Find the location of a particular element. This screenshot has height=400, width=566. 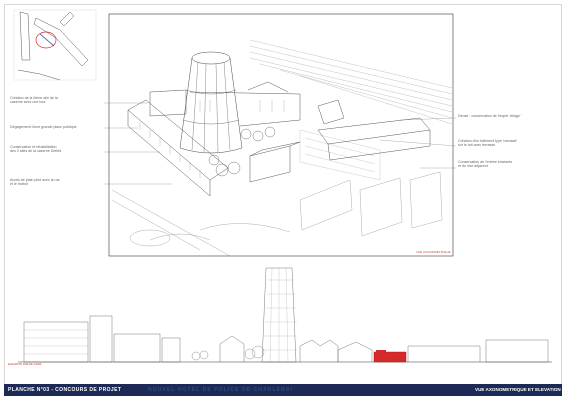

nomade-building is located at coordinates (374, 130).